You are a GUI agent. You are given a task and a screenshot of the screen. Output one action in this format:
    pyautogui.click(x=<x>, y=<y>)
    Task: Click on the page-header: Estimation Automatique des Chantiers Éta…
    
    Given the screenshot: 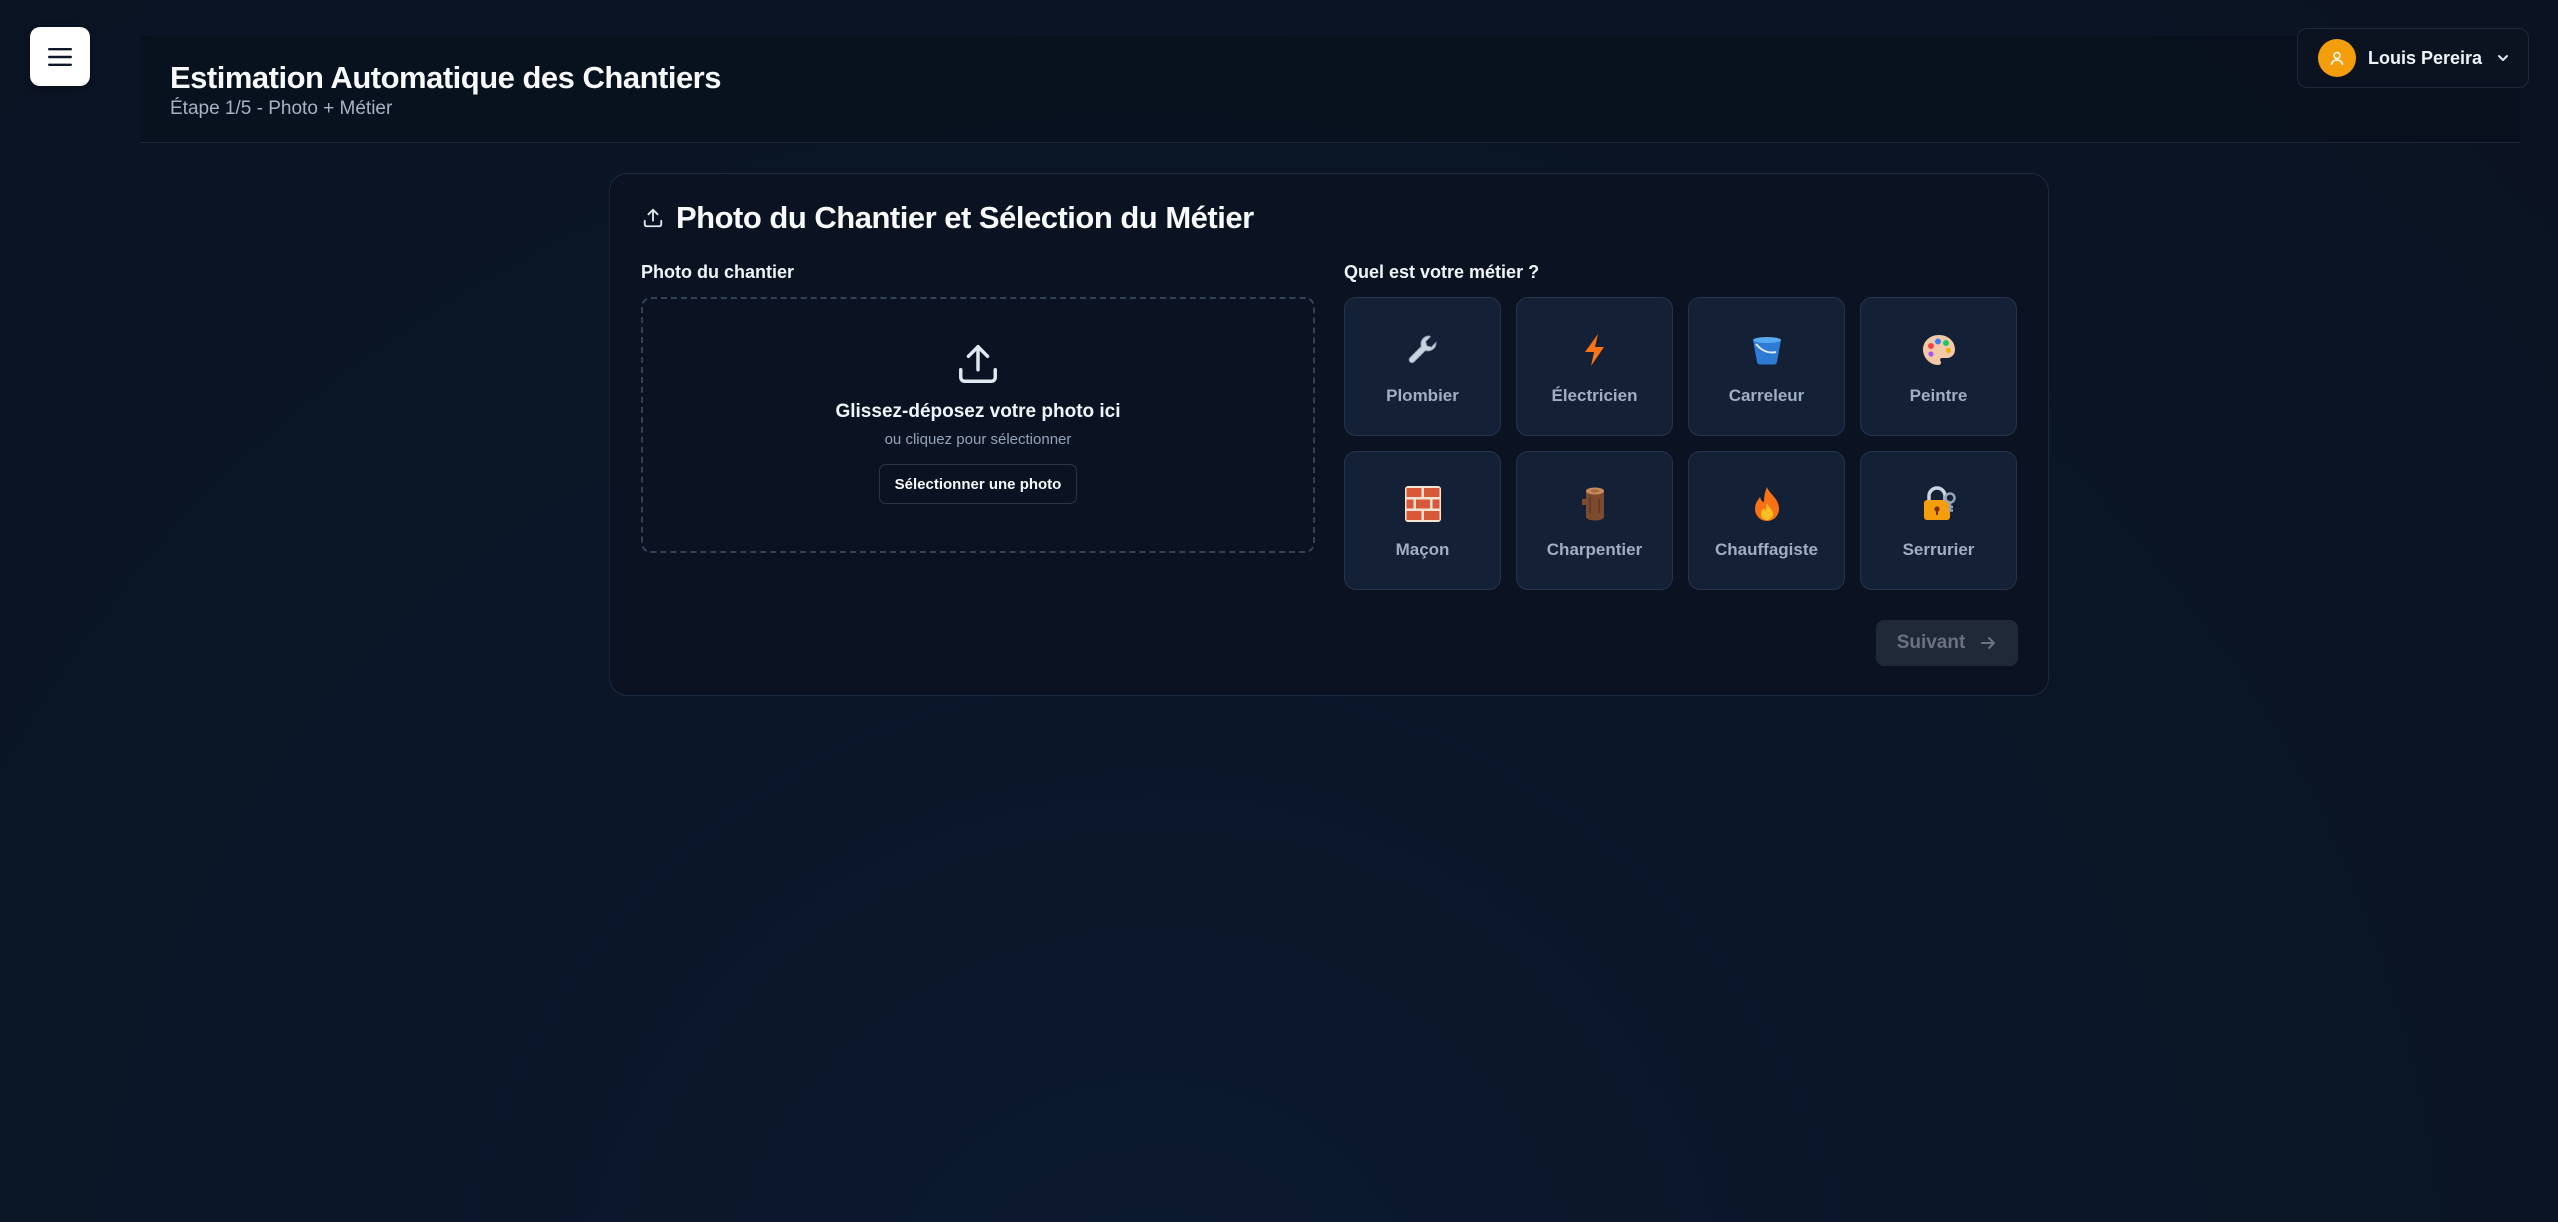 What is the action you would take?
    pyautogui.click(x=1330, y=89)
    